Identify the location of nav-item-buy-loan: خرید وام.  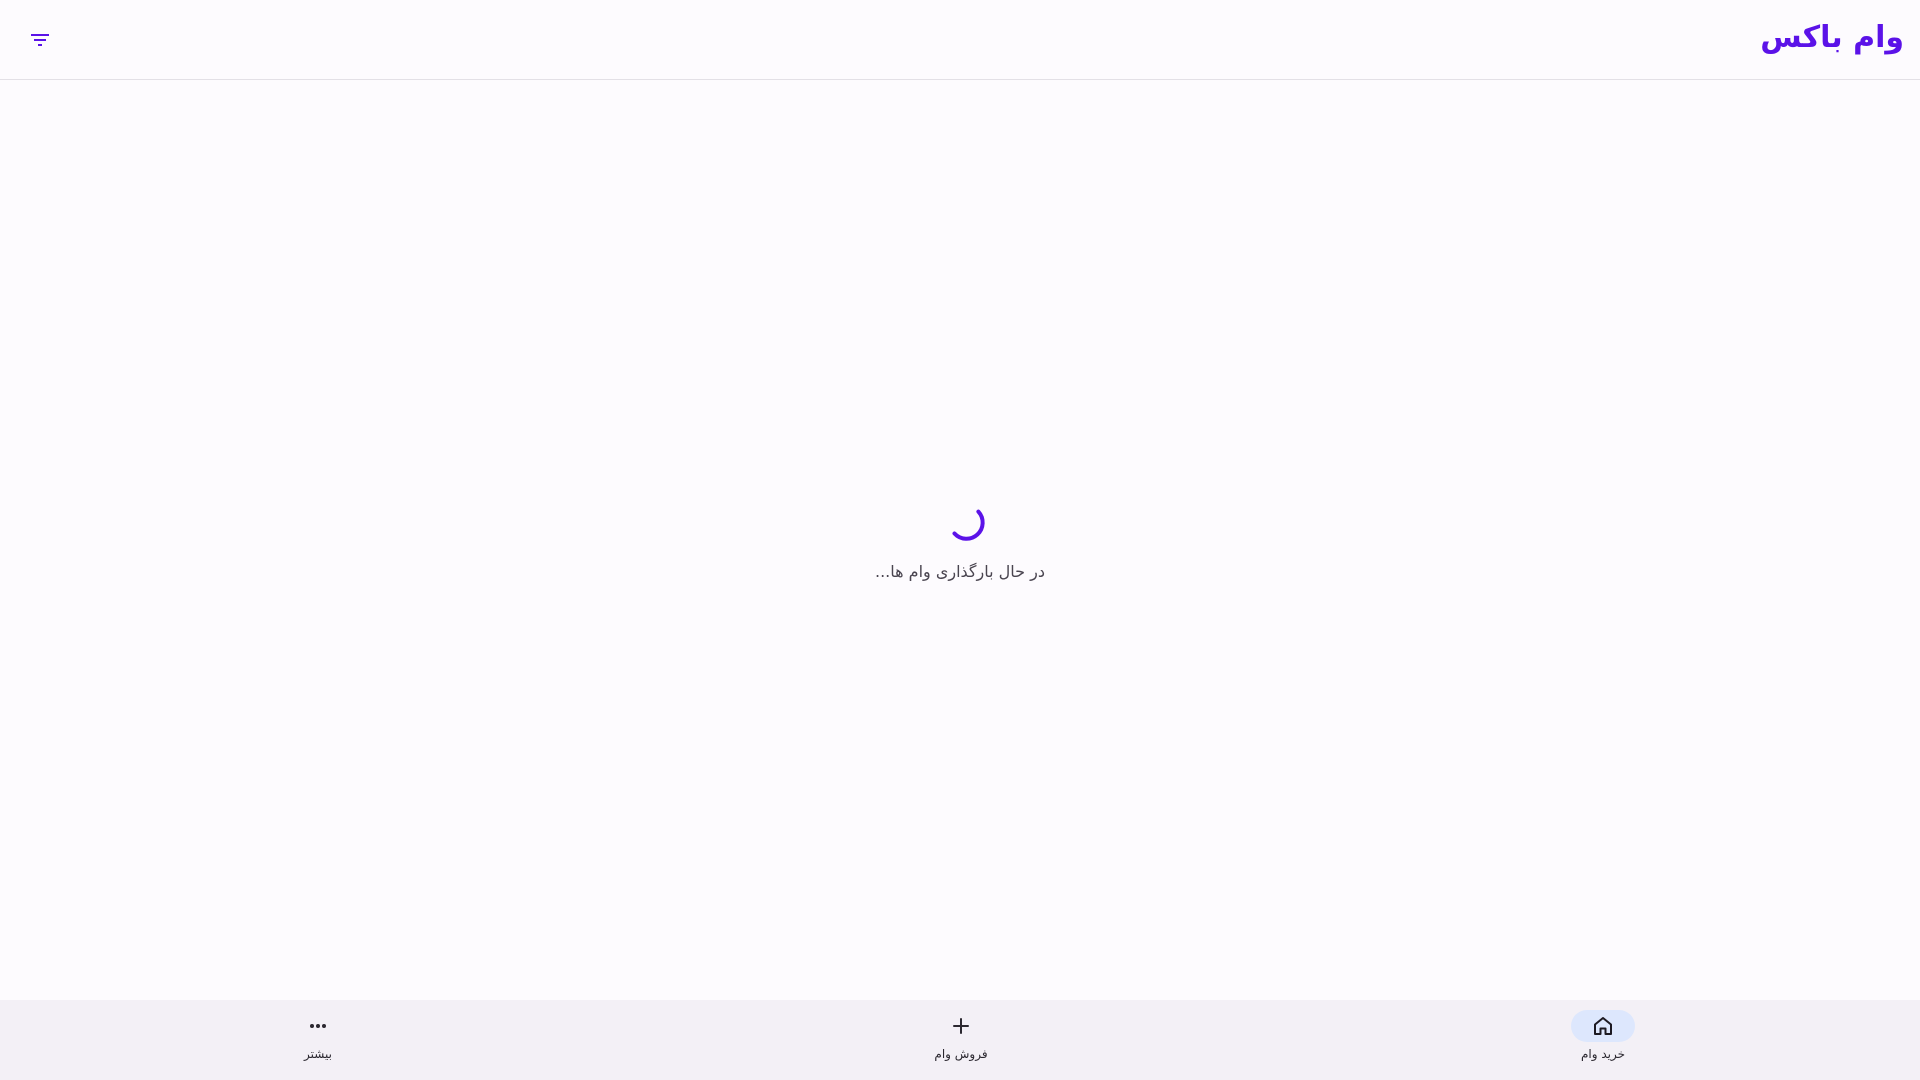
(1603, 1040).